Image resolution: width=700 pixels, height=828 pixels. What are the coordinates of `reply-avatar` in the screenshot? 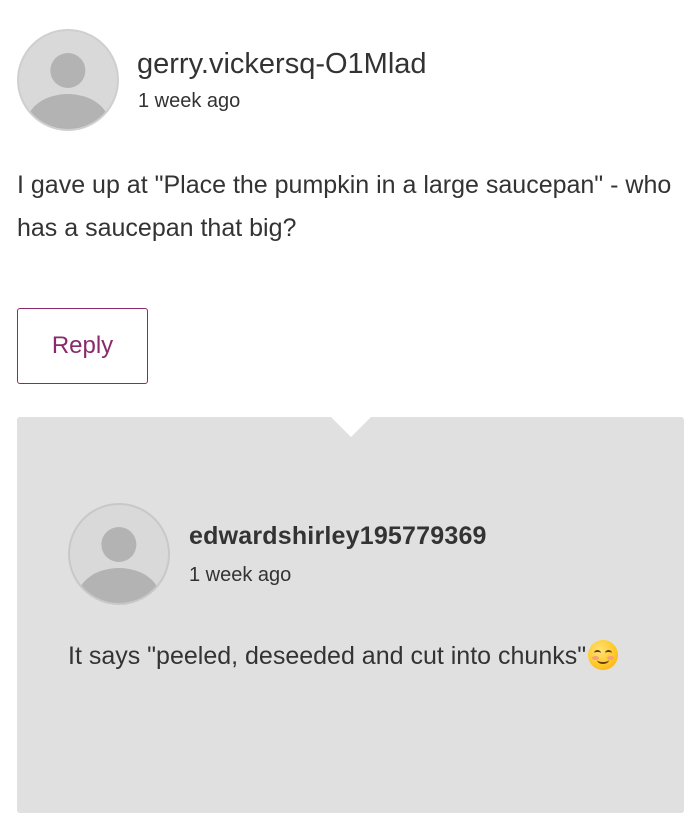 It's located at (119, 554).